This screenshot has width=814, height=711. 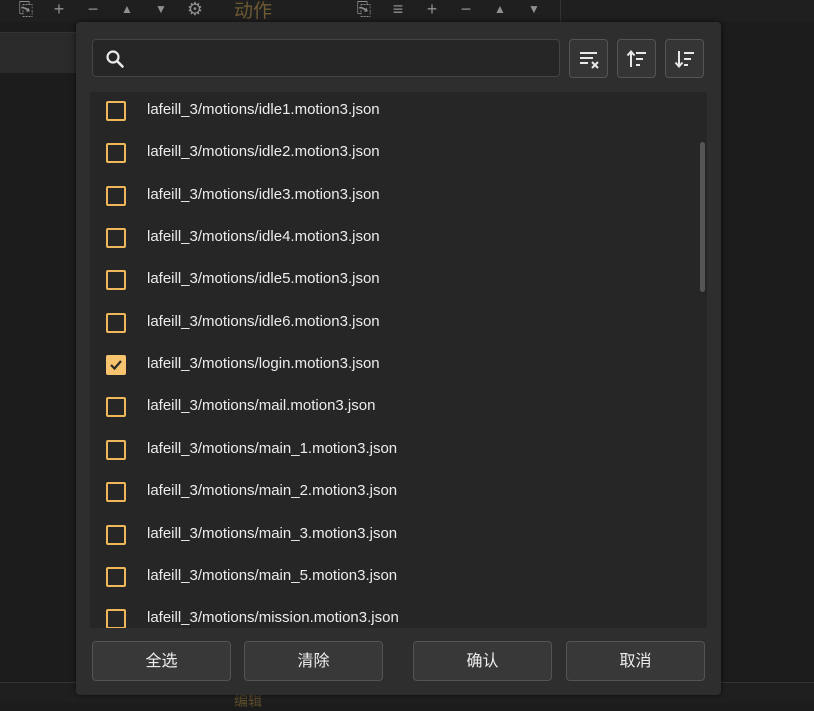 What do you see at coordinates (263, 321) in the screenshot?
I see `list-item-label: lafeill_3/motions/idle6.motion3.json` at bounding box center [263, 321].